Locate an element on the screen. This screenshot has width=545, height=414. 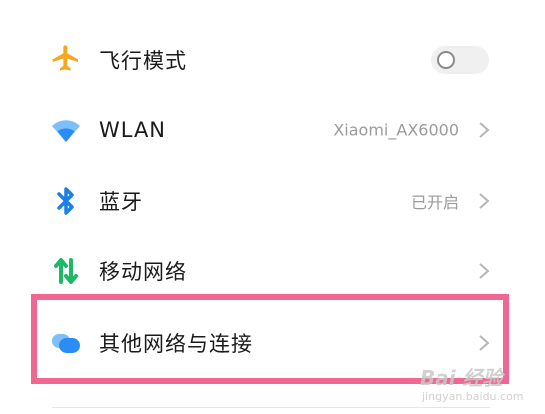
watermark-logo-text: Bai 经验 is located at coordinates (461, 378).